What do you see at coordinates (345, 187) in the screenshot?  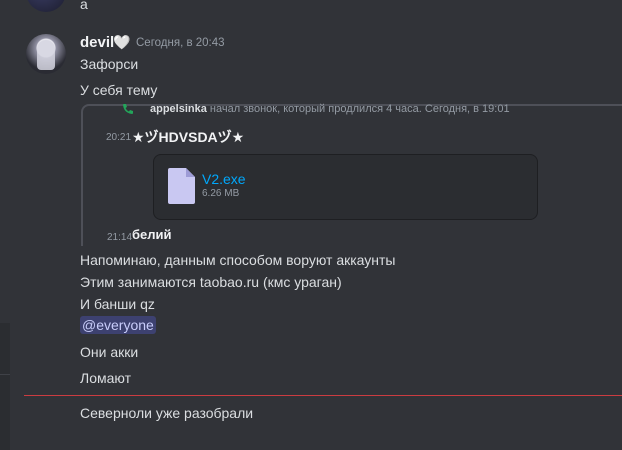 I see `file-attachment` at bounding box center [345, 187].